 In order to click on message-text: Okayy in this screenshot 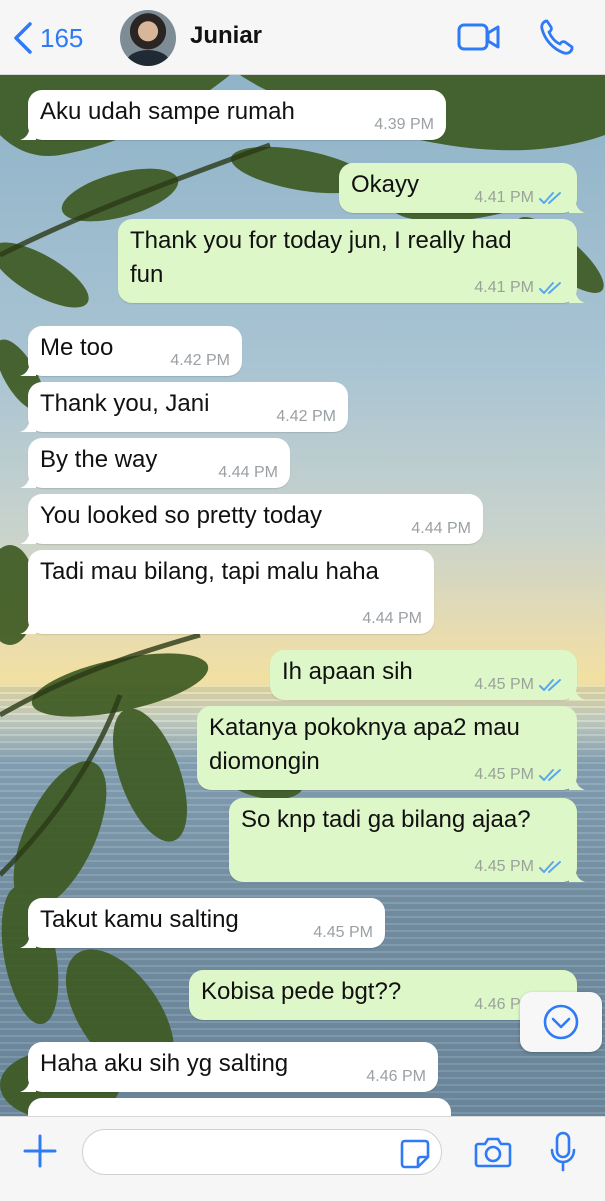, I will do `click(385, 184)`.